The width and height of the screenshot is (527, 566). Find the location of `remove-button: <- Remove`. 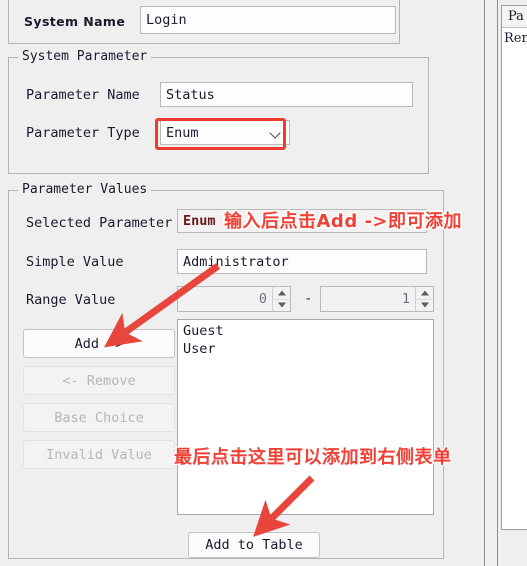

remove-button: <- Remove is located at coordinates (99, 380).